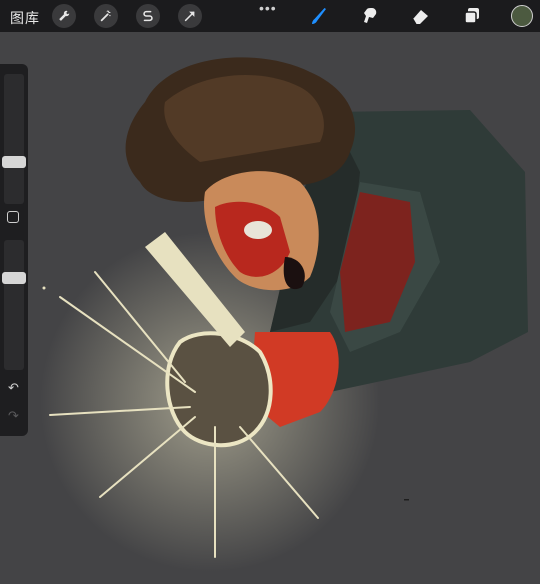 The image size is (540, 584). Describe the element at coordinates (268, 8) in the screenshot. I see `more-options-button: •••` at that location.